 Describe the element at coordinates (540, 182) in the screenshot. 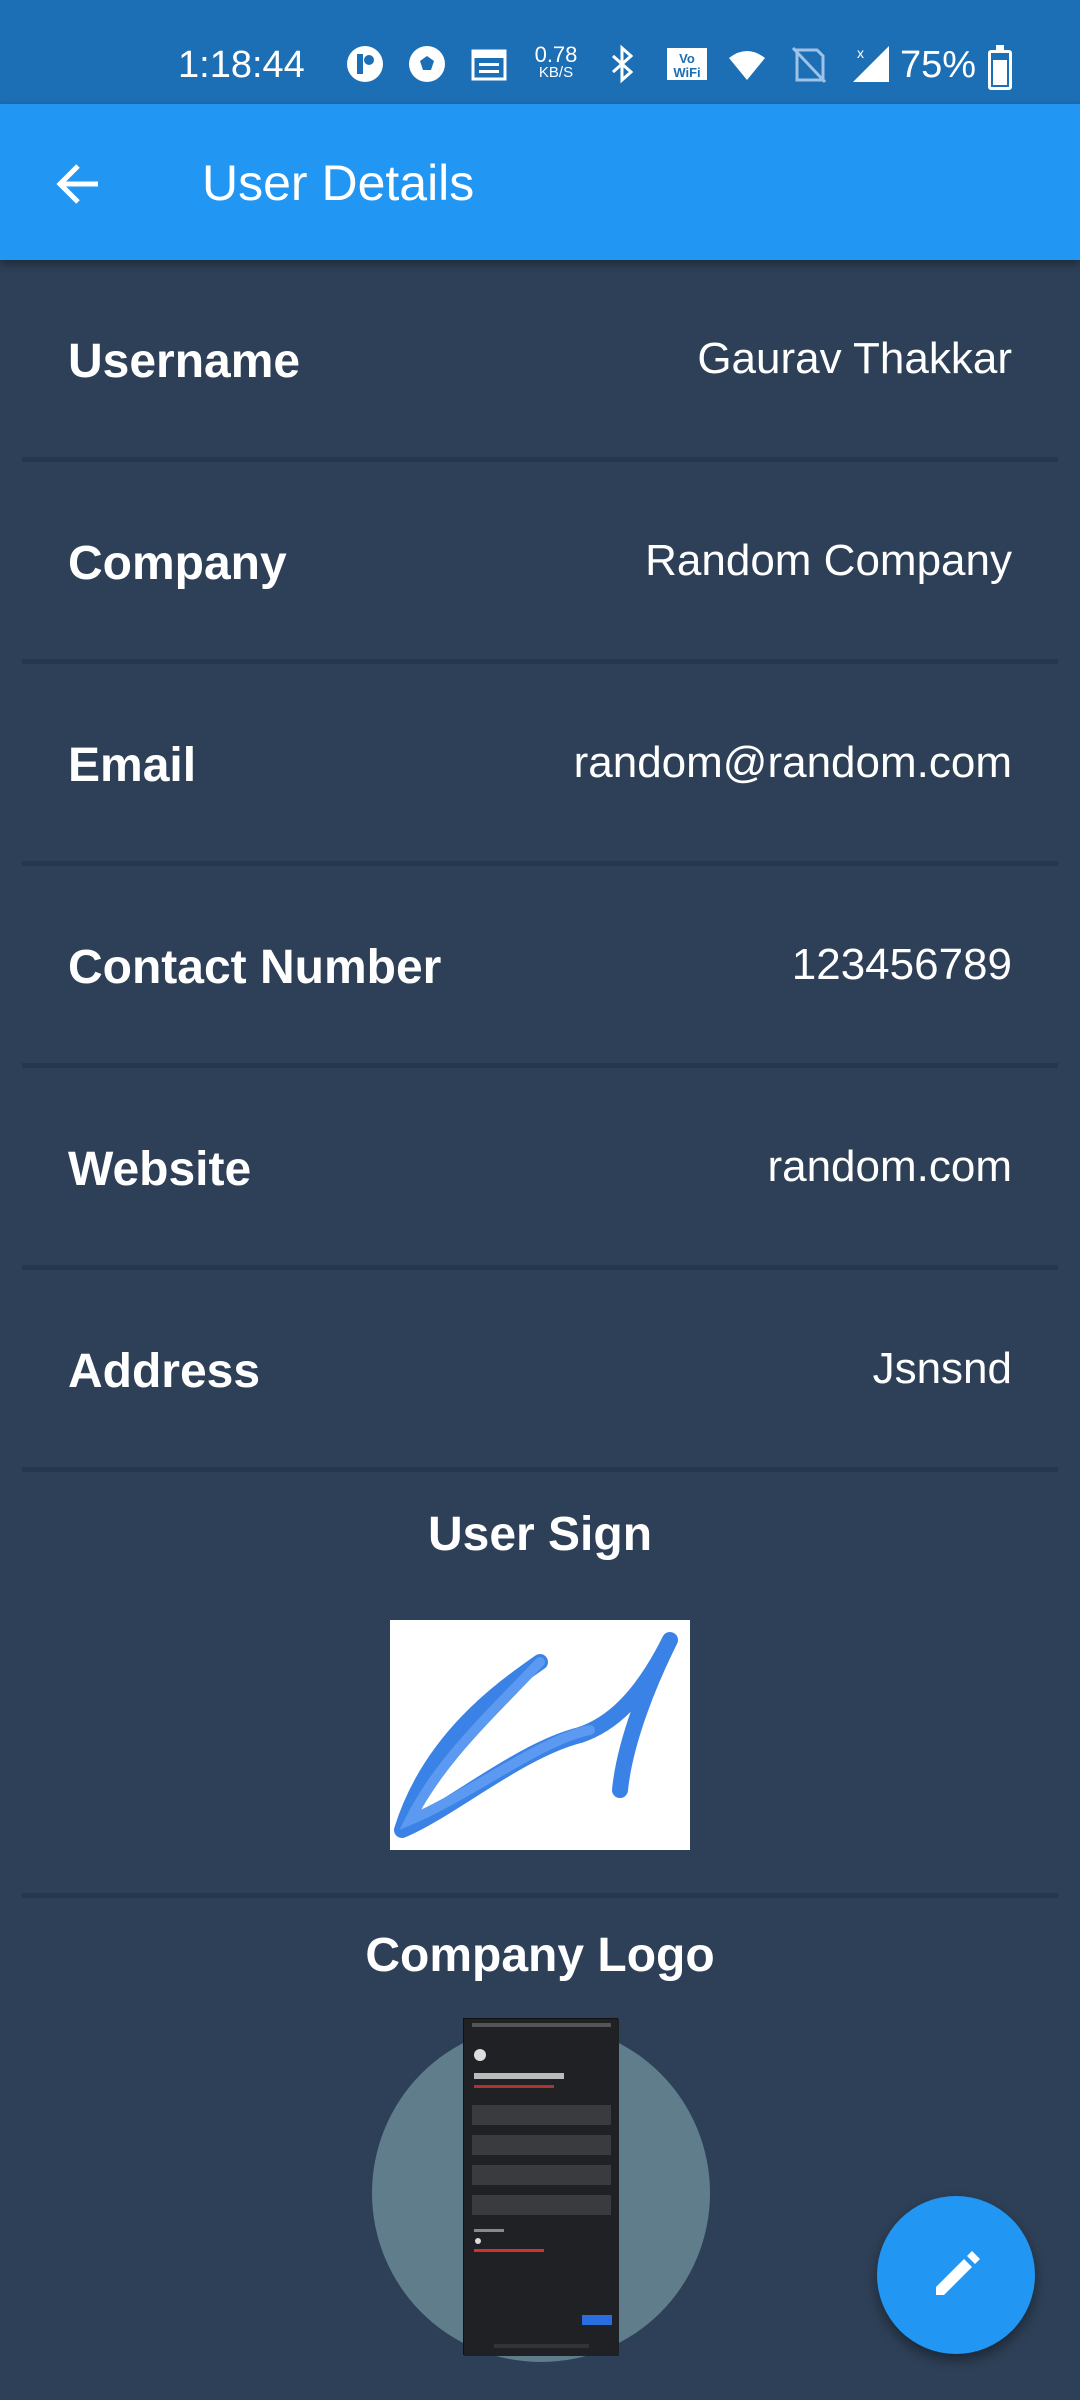

I see `app-bar: User Details` at that location.